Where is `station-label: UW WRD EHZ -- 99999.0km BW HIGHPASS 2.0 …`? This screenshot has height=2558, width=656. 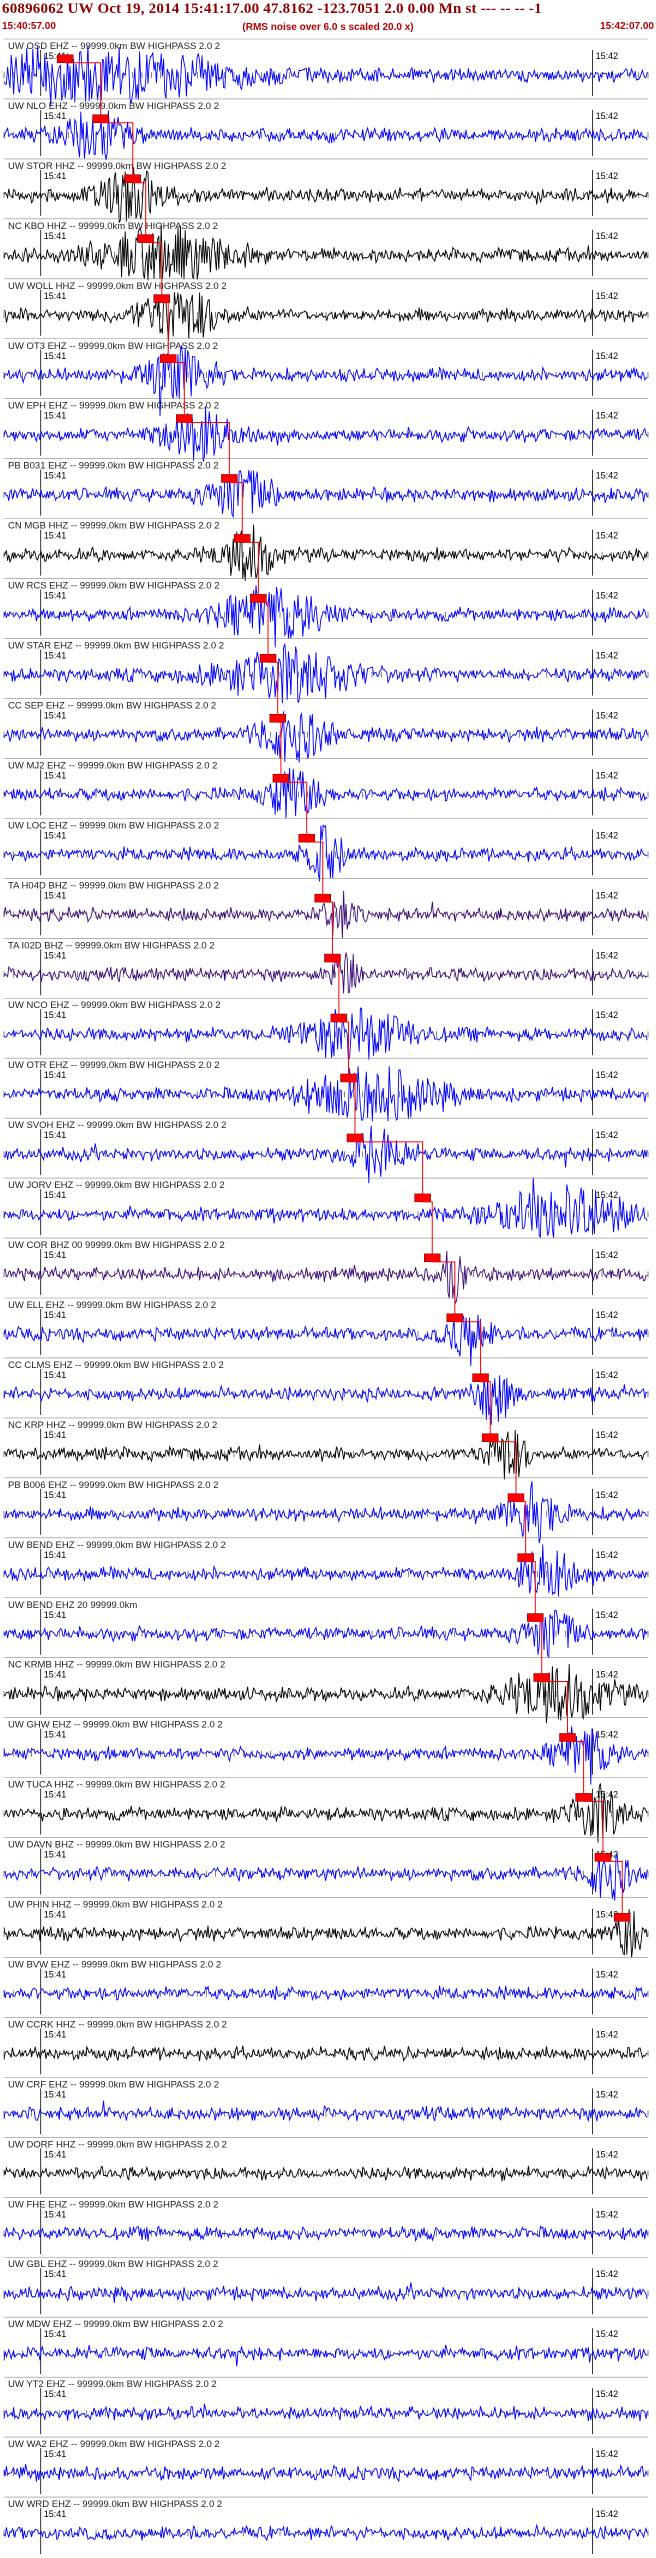
station-label: UW WRD EHZ -- 99999.0km BW HIGHPASS 2.0 … is located at coordinates (115, 2504).